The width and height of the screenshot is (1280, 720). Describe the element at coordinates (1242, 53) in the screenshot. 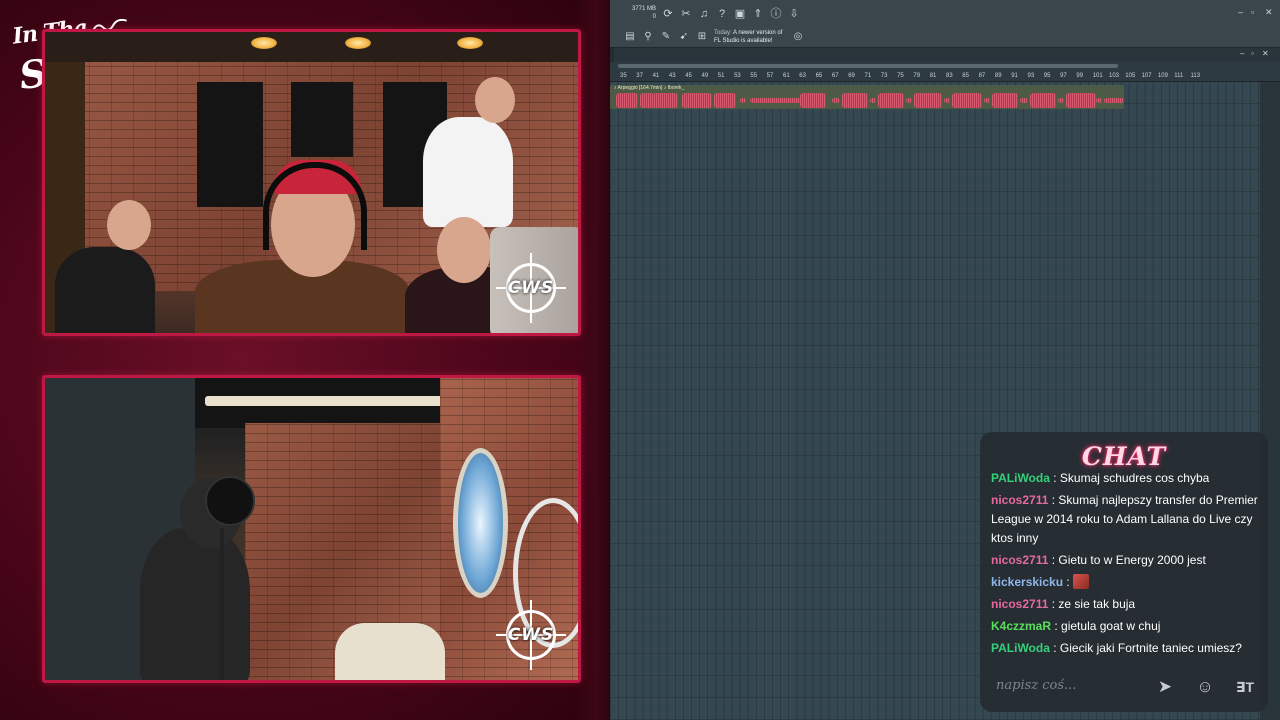

I see `playlist-minimize-button: –` at that location.